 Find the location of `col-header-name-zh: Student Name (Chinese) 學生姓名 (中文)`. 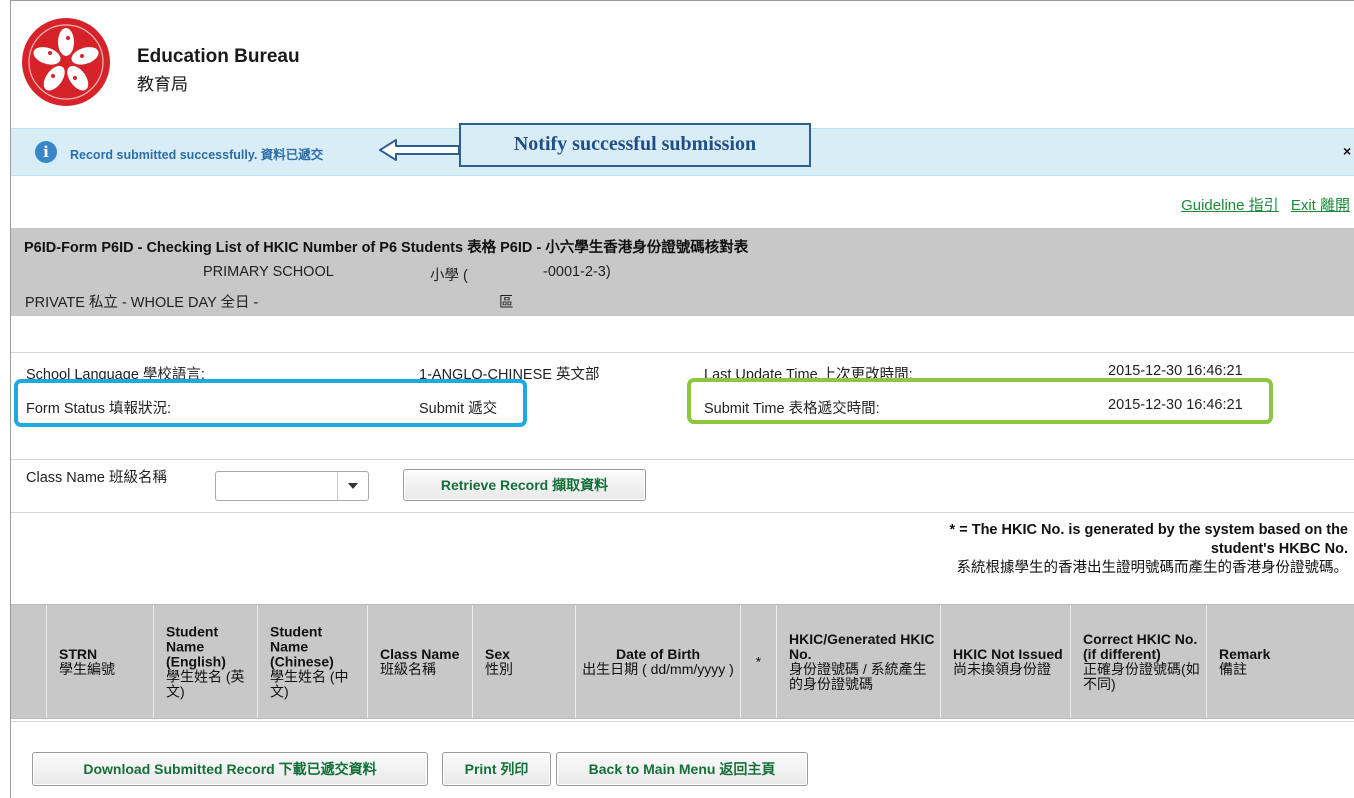

col-header-name-zh: Student Name (Chinese) 學生姓名 (中文) is located at coordinates (312, 661).